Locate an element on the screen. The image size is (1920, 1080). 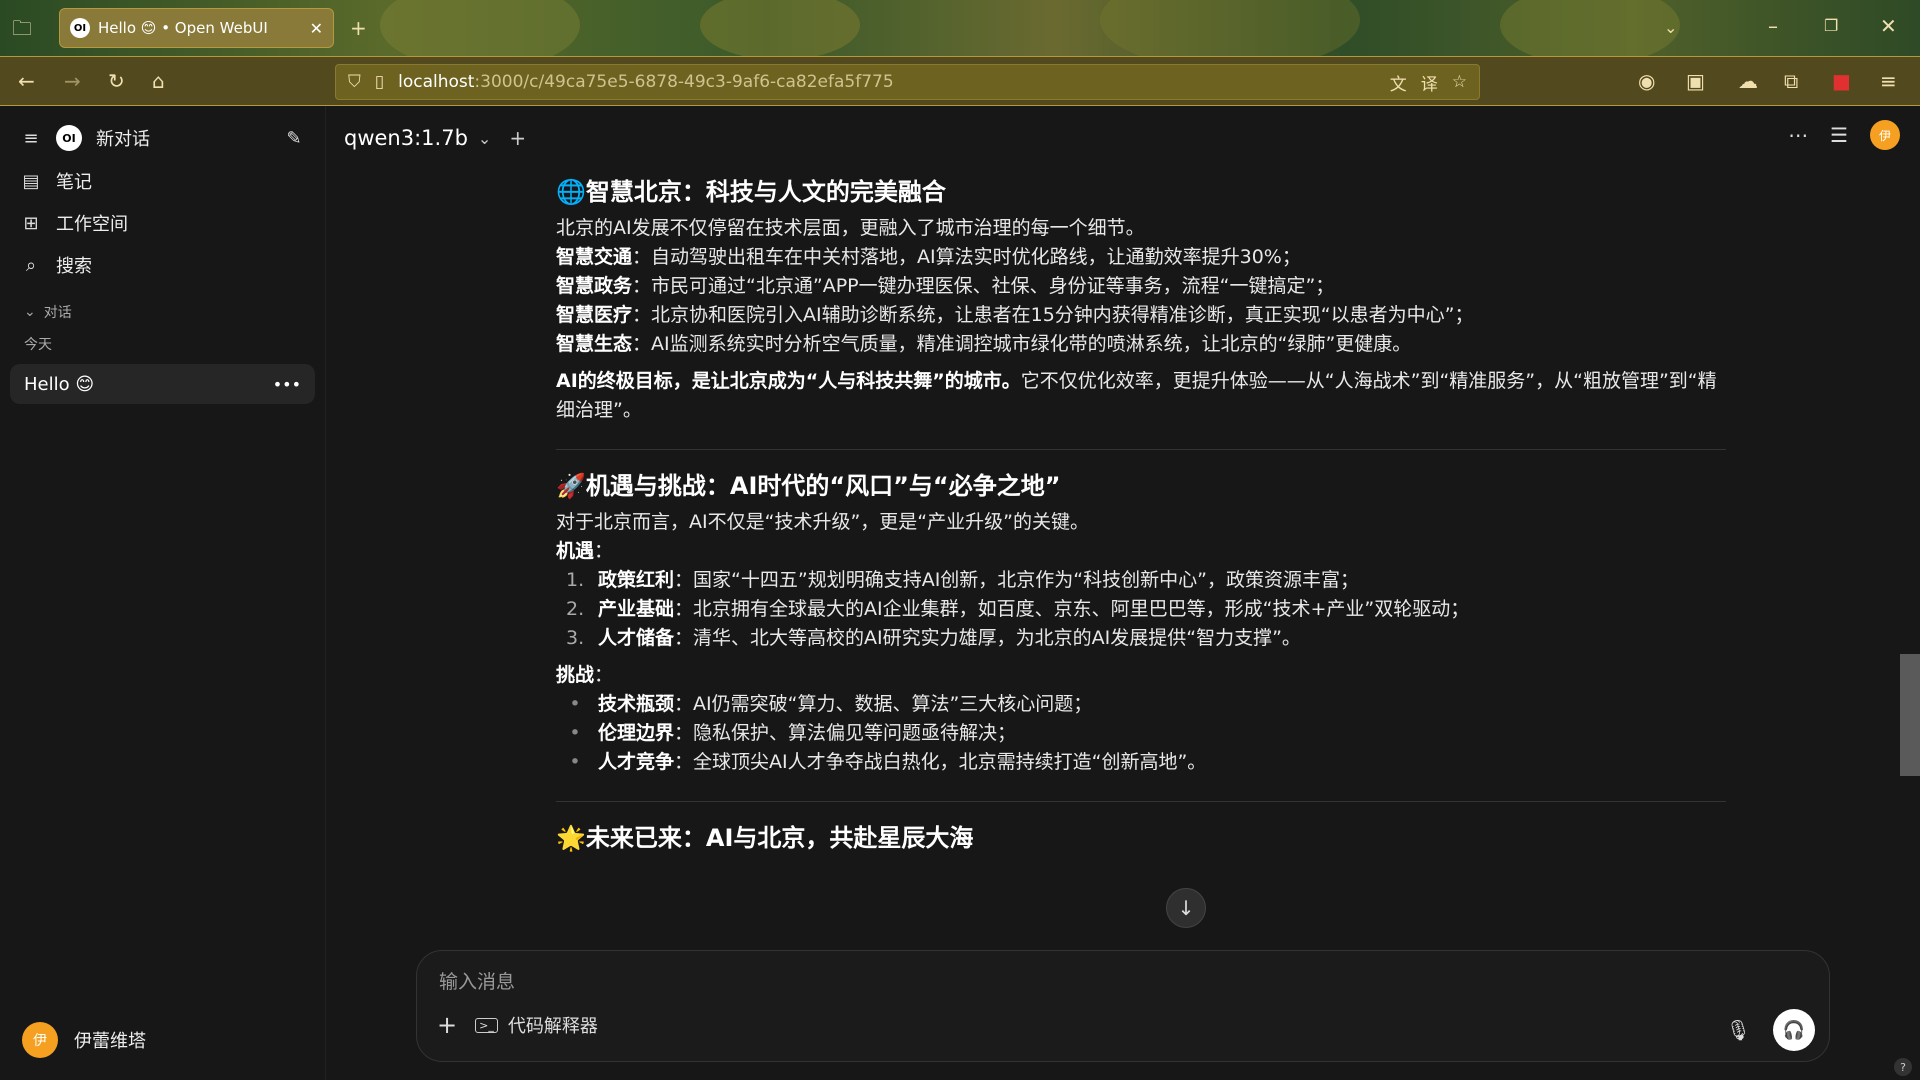
chats-section-toggle: ⌄ 对话 is located at coordinates (162, 312).